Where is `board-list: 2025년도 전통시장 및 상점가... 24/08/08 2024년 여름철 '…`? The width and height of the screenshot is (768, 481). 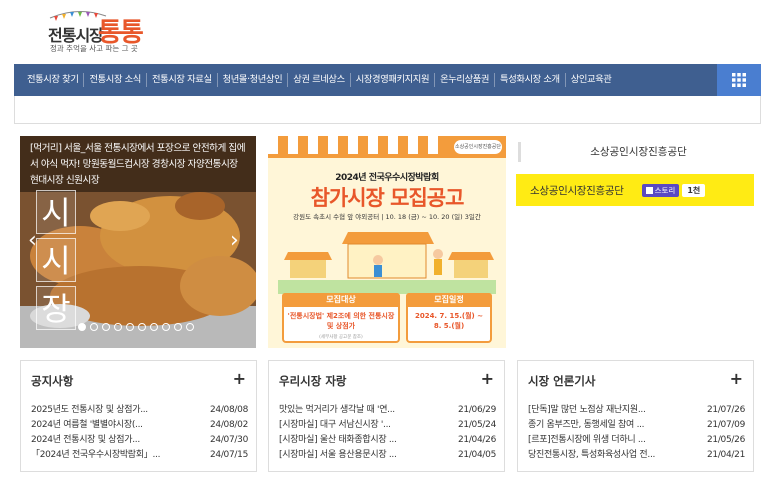 board-list: 2025년도 전통시장 및 상점가... 24/08/08 2024년 여름철 '… is located at coordinates (139, 433).